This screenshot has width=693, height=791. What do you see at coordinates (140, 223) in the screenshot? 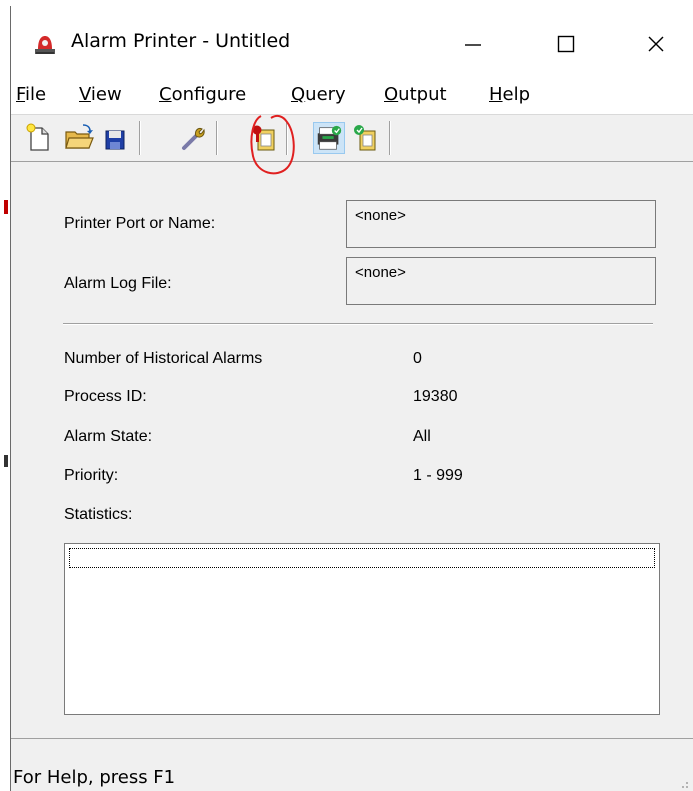
I see `printer-port-label: Printer Port or Name:` at bounding box center [140, 223].